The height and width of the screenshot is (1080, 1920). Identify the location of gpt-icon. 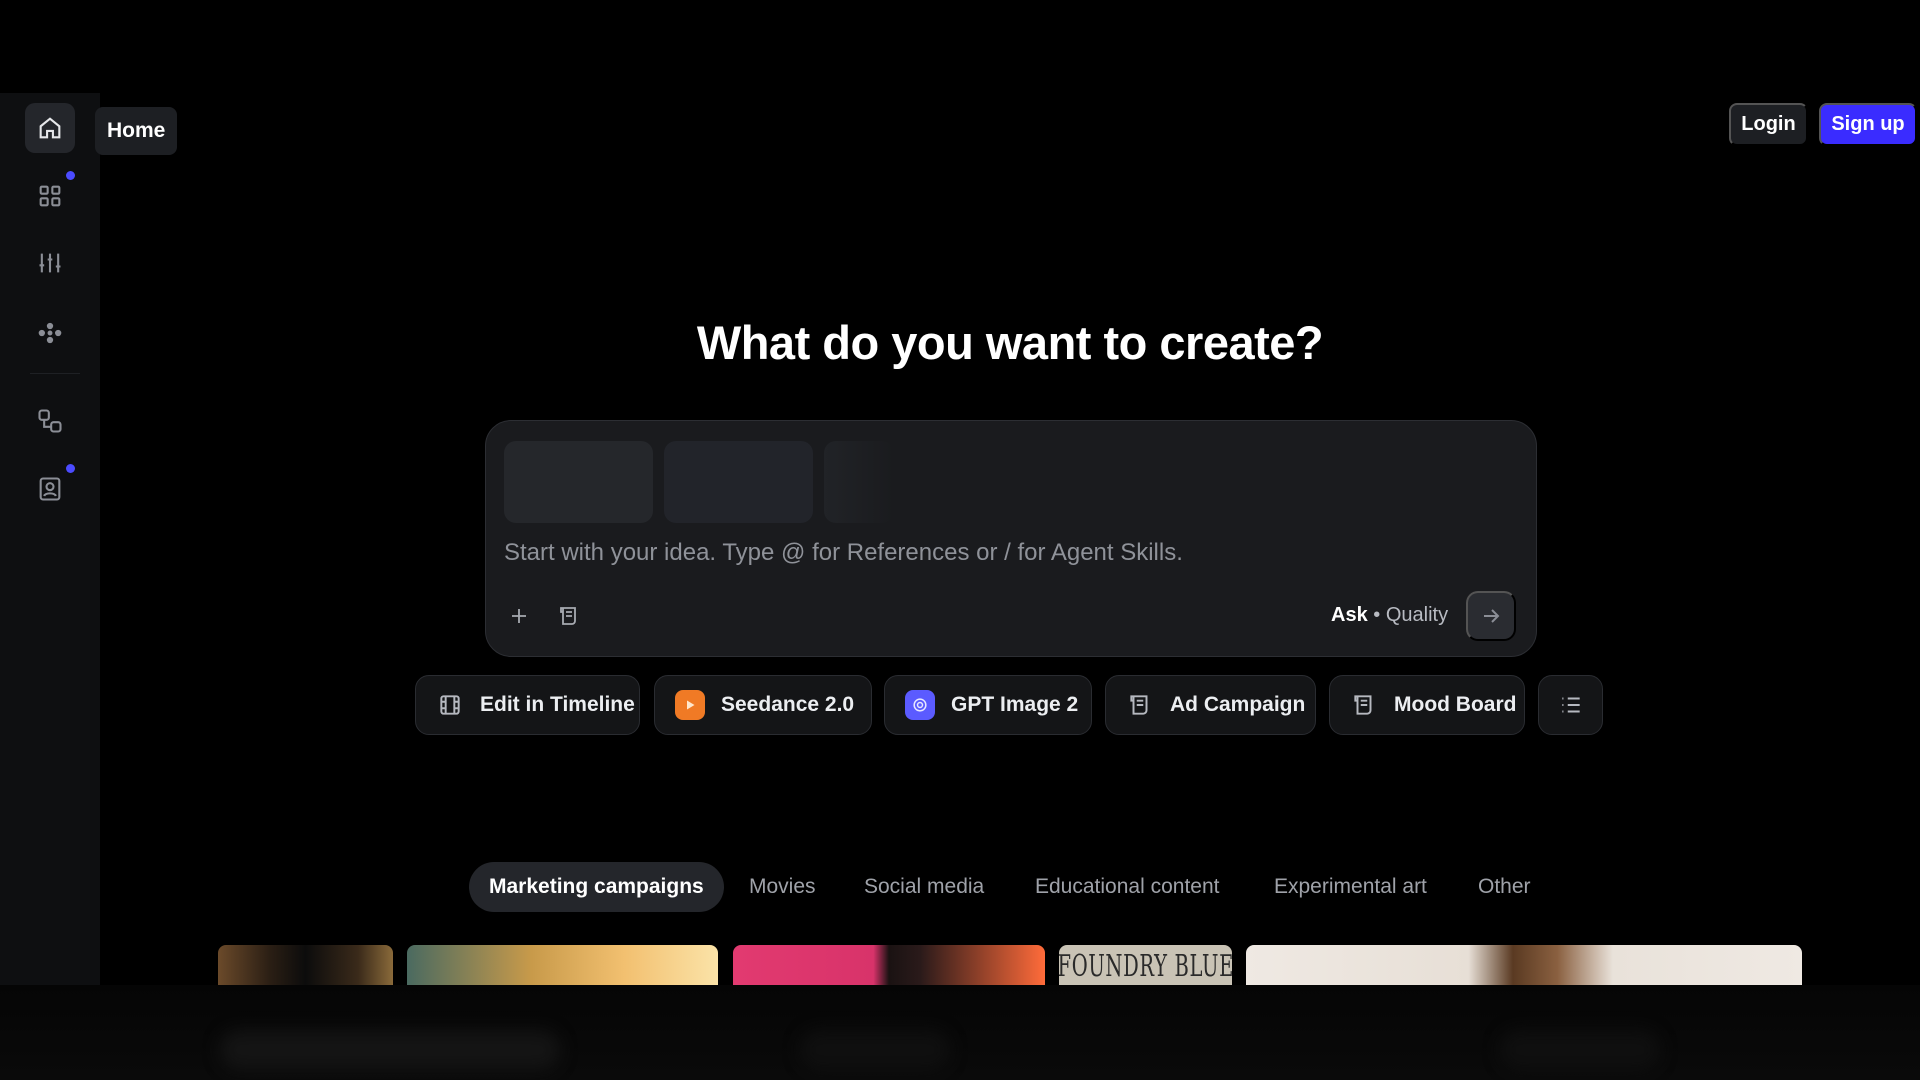
(920, 705).